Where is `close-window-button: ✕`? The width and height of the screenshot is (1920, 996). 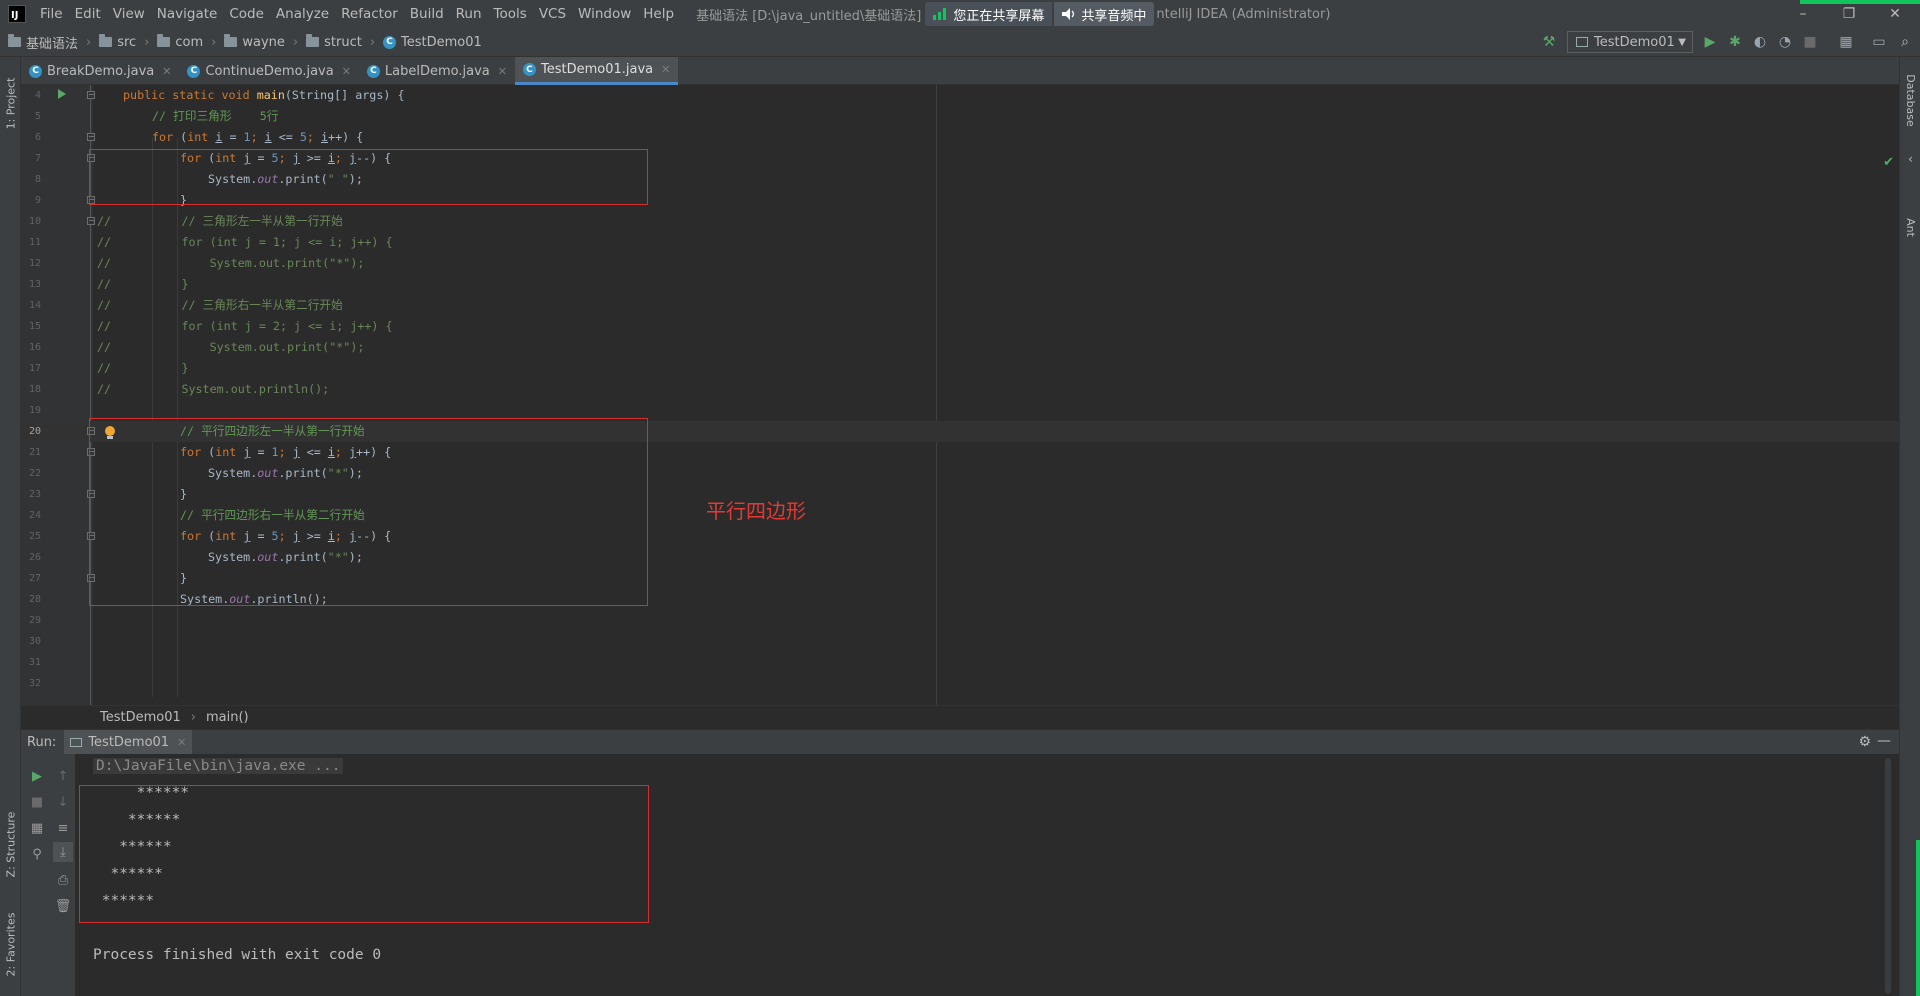
close-window-button: ✕ is located at coordinates (1895, 14).